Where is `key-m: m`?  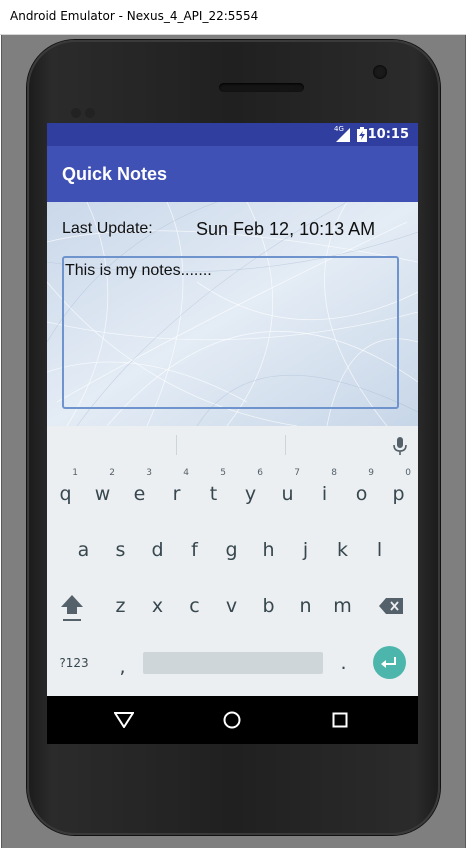
key-m: m is located at coordinates (342, 606).